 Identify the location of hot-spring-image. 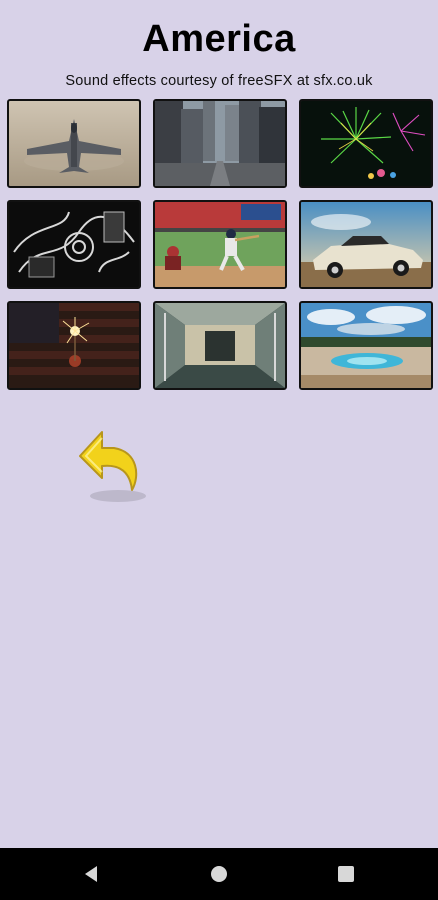
(366, 345).